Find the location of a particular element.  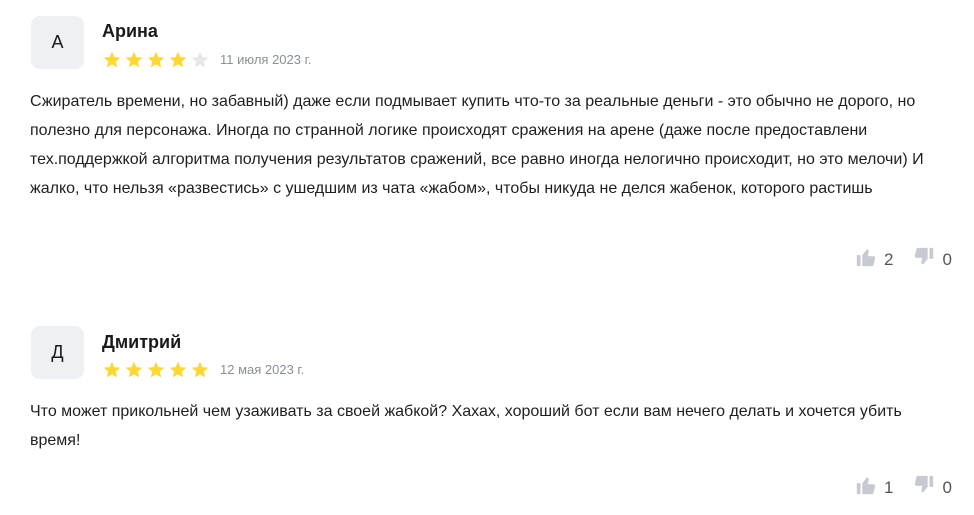

thumbs-down-icon is located at coordinates (924, 487).